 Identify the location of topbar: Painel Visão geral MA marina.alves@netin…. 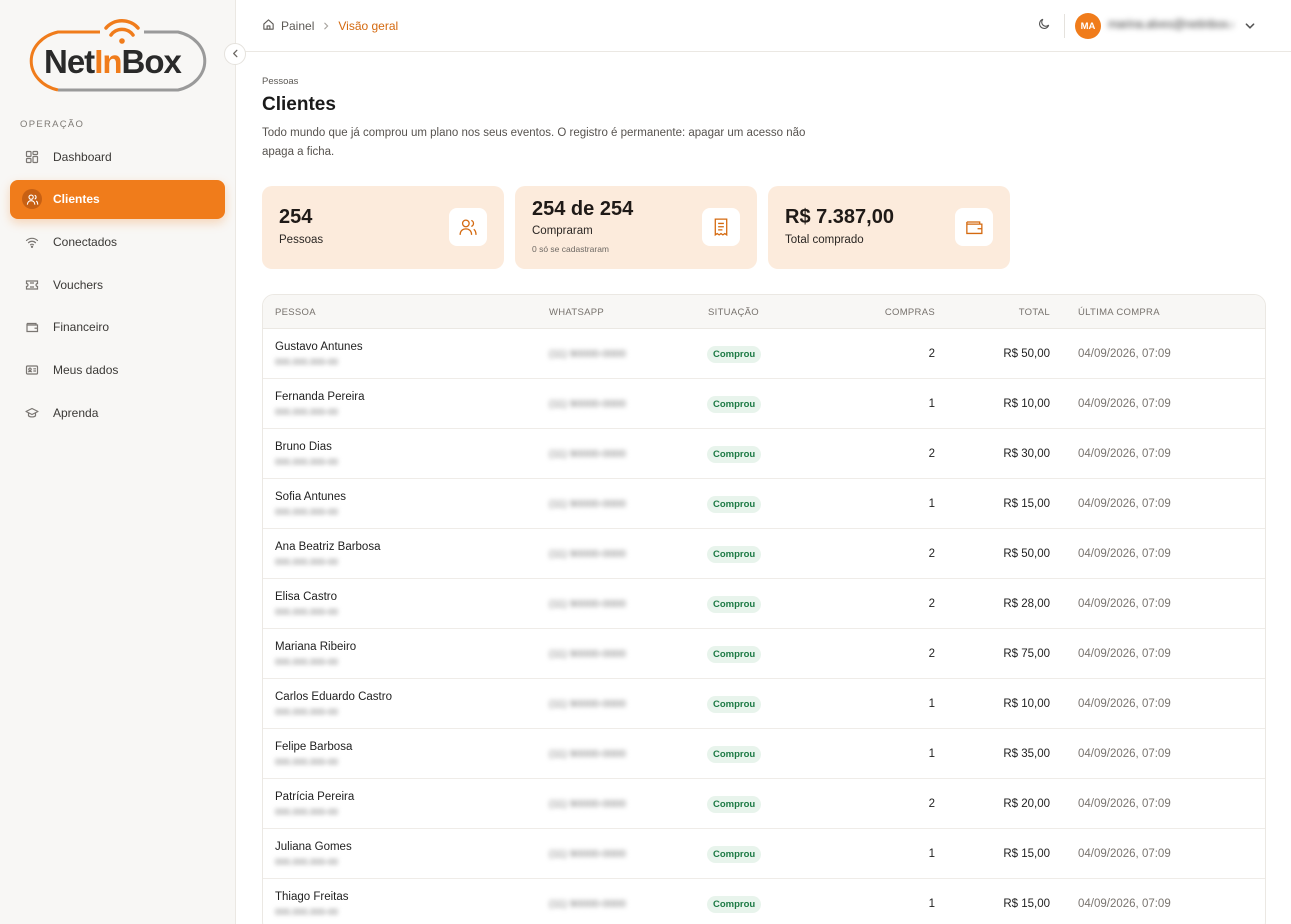
(763, 26).